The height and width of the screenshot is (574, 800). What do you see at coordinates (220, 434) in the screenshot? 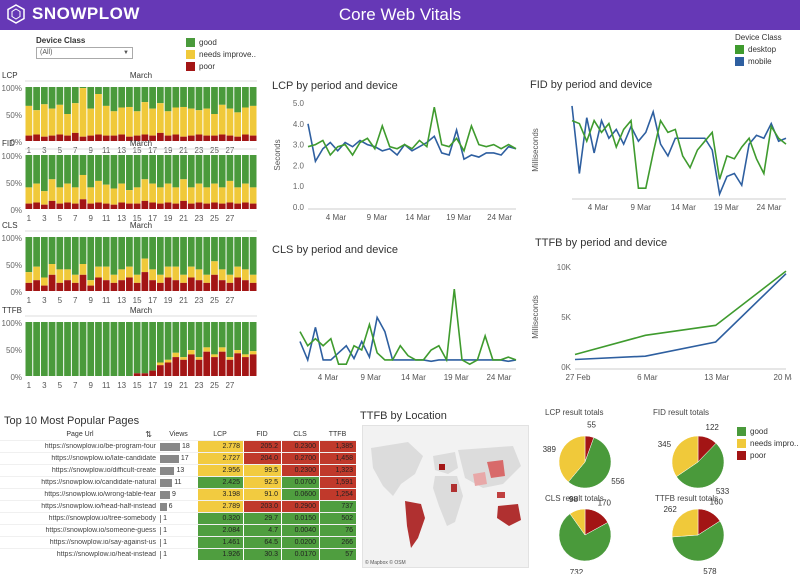
I see `col-lcp: LCP` at bounding box center [220, 434].